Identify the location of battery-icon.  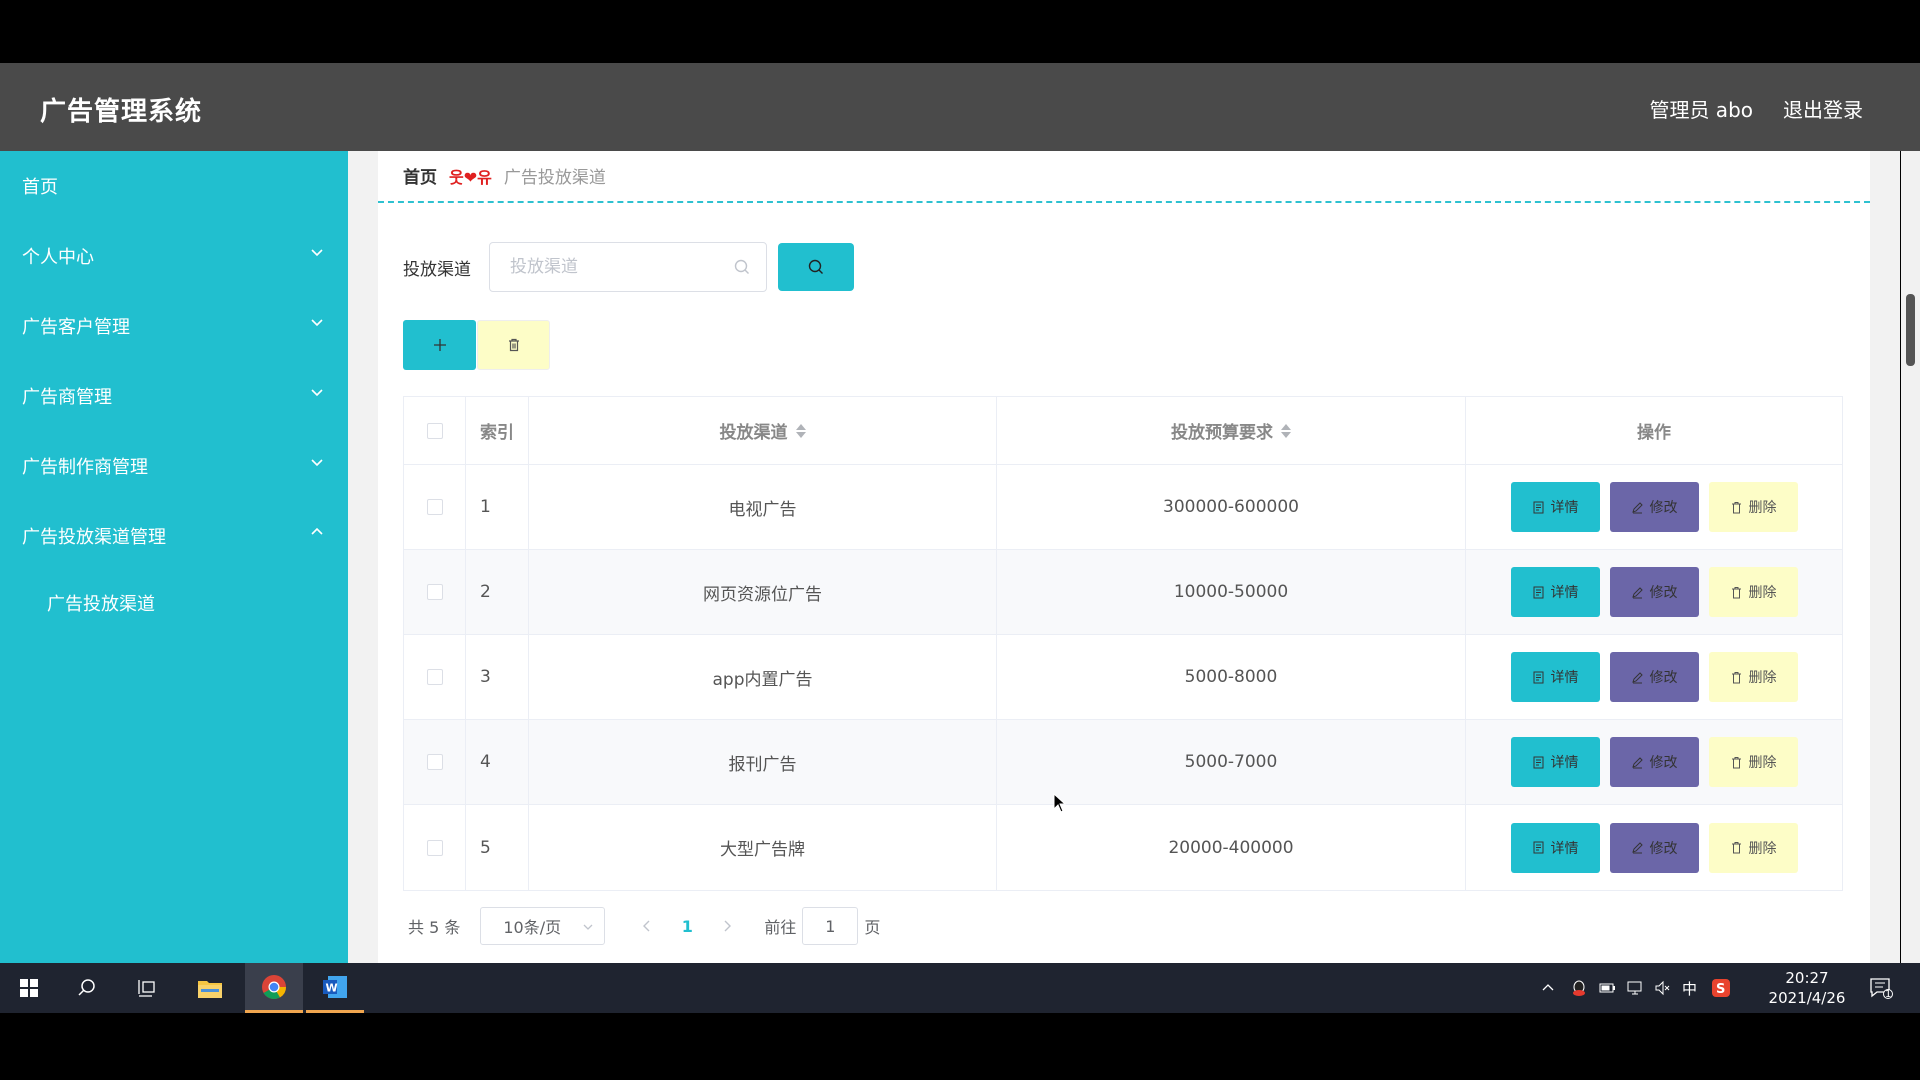
(1607, 988).